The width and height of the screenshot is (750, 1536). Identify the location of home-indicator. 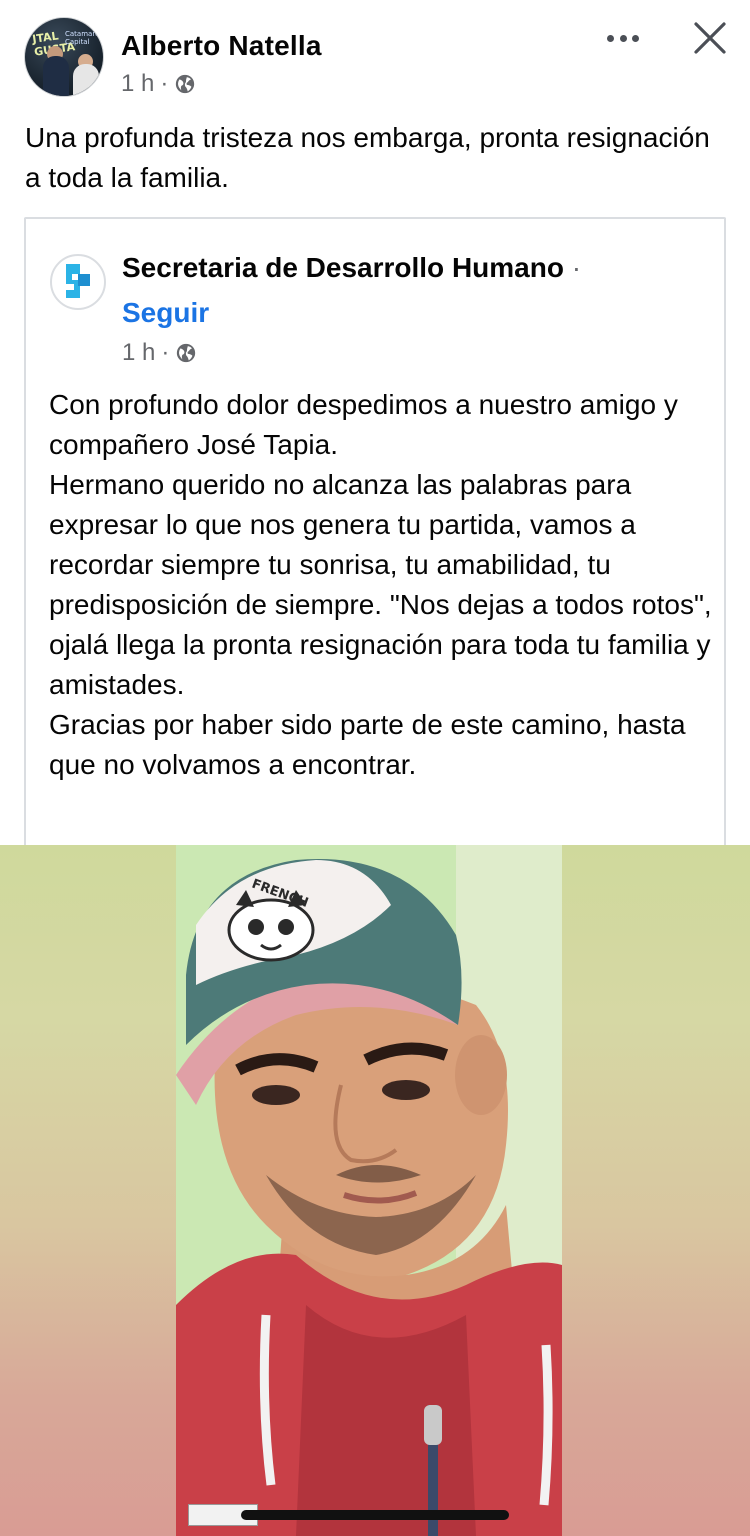
(375, 1515).